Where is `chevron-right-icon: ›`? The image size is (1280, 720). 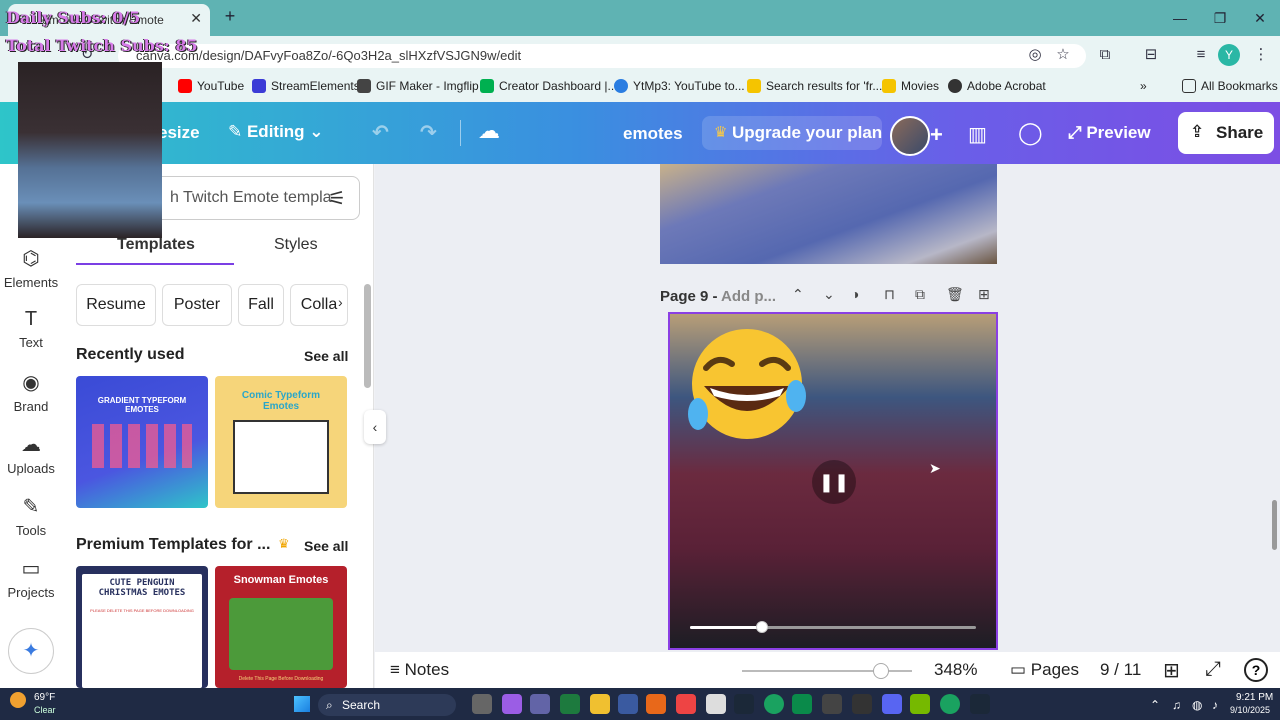
chevron-right-icon: › is located at coordinates (340, 302).